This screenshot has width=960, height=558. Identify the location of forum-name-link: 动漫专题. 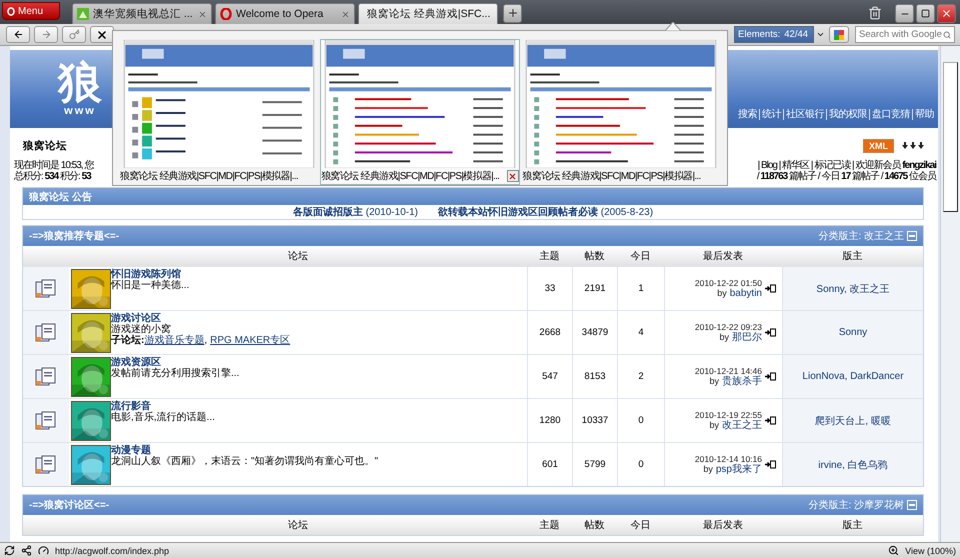
(244, 450).